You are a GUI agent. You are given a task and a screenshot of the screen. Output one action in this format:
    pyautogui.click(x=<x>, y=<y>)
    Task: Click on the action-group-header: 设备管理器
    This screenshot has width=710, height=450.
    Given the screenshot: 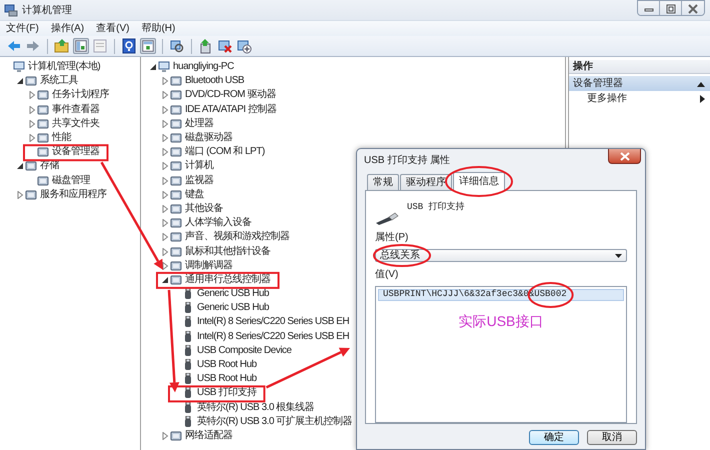 What is the action you would take?
    pyautogui.click(x=639, y=83)
    